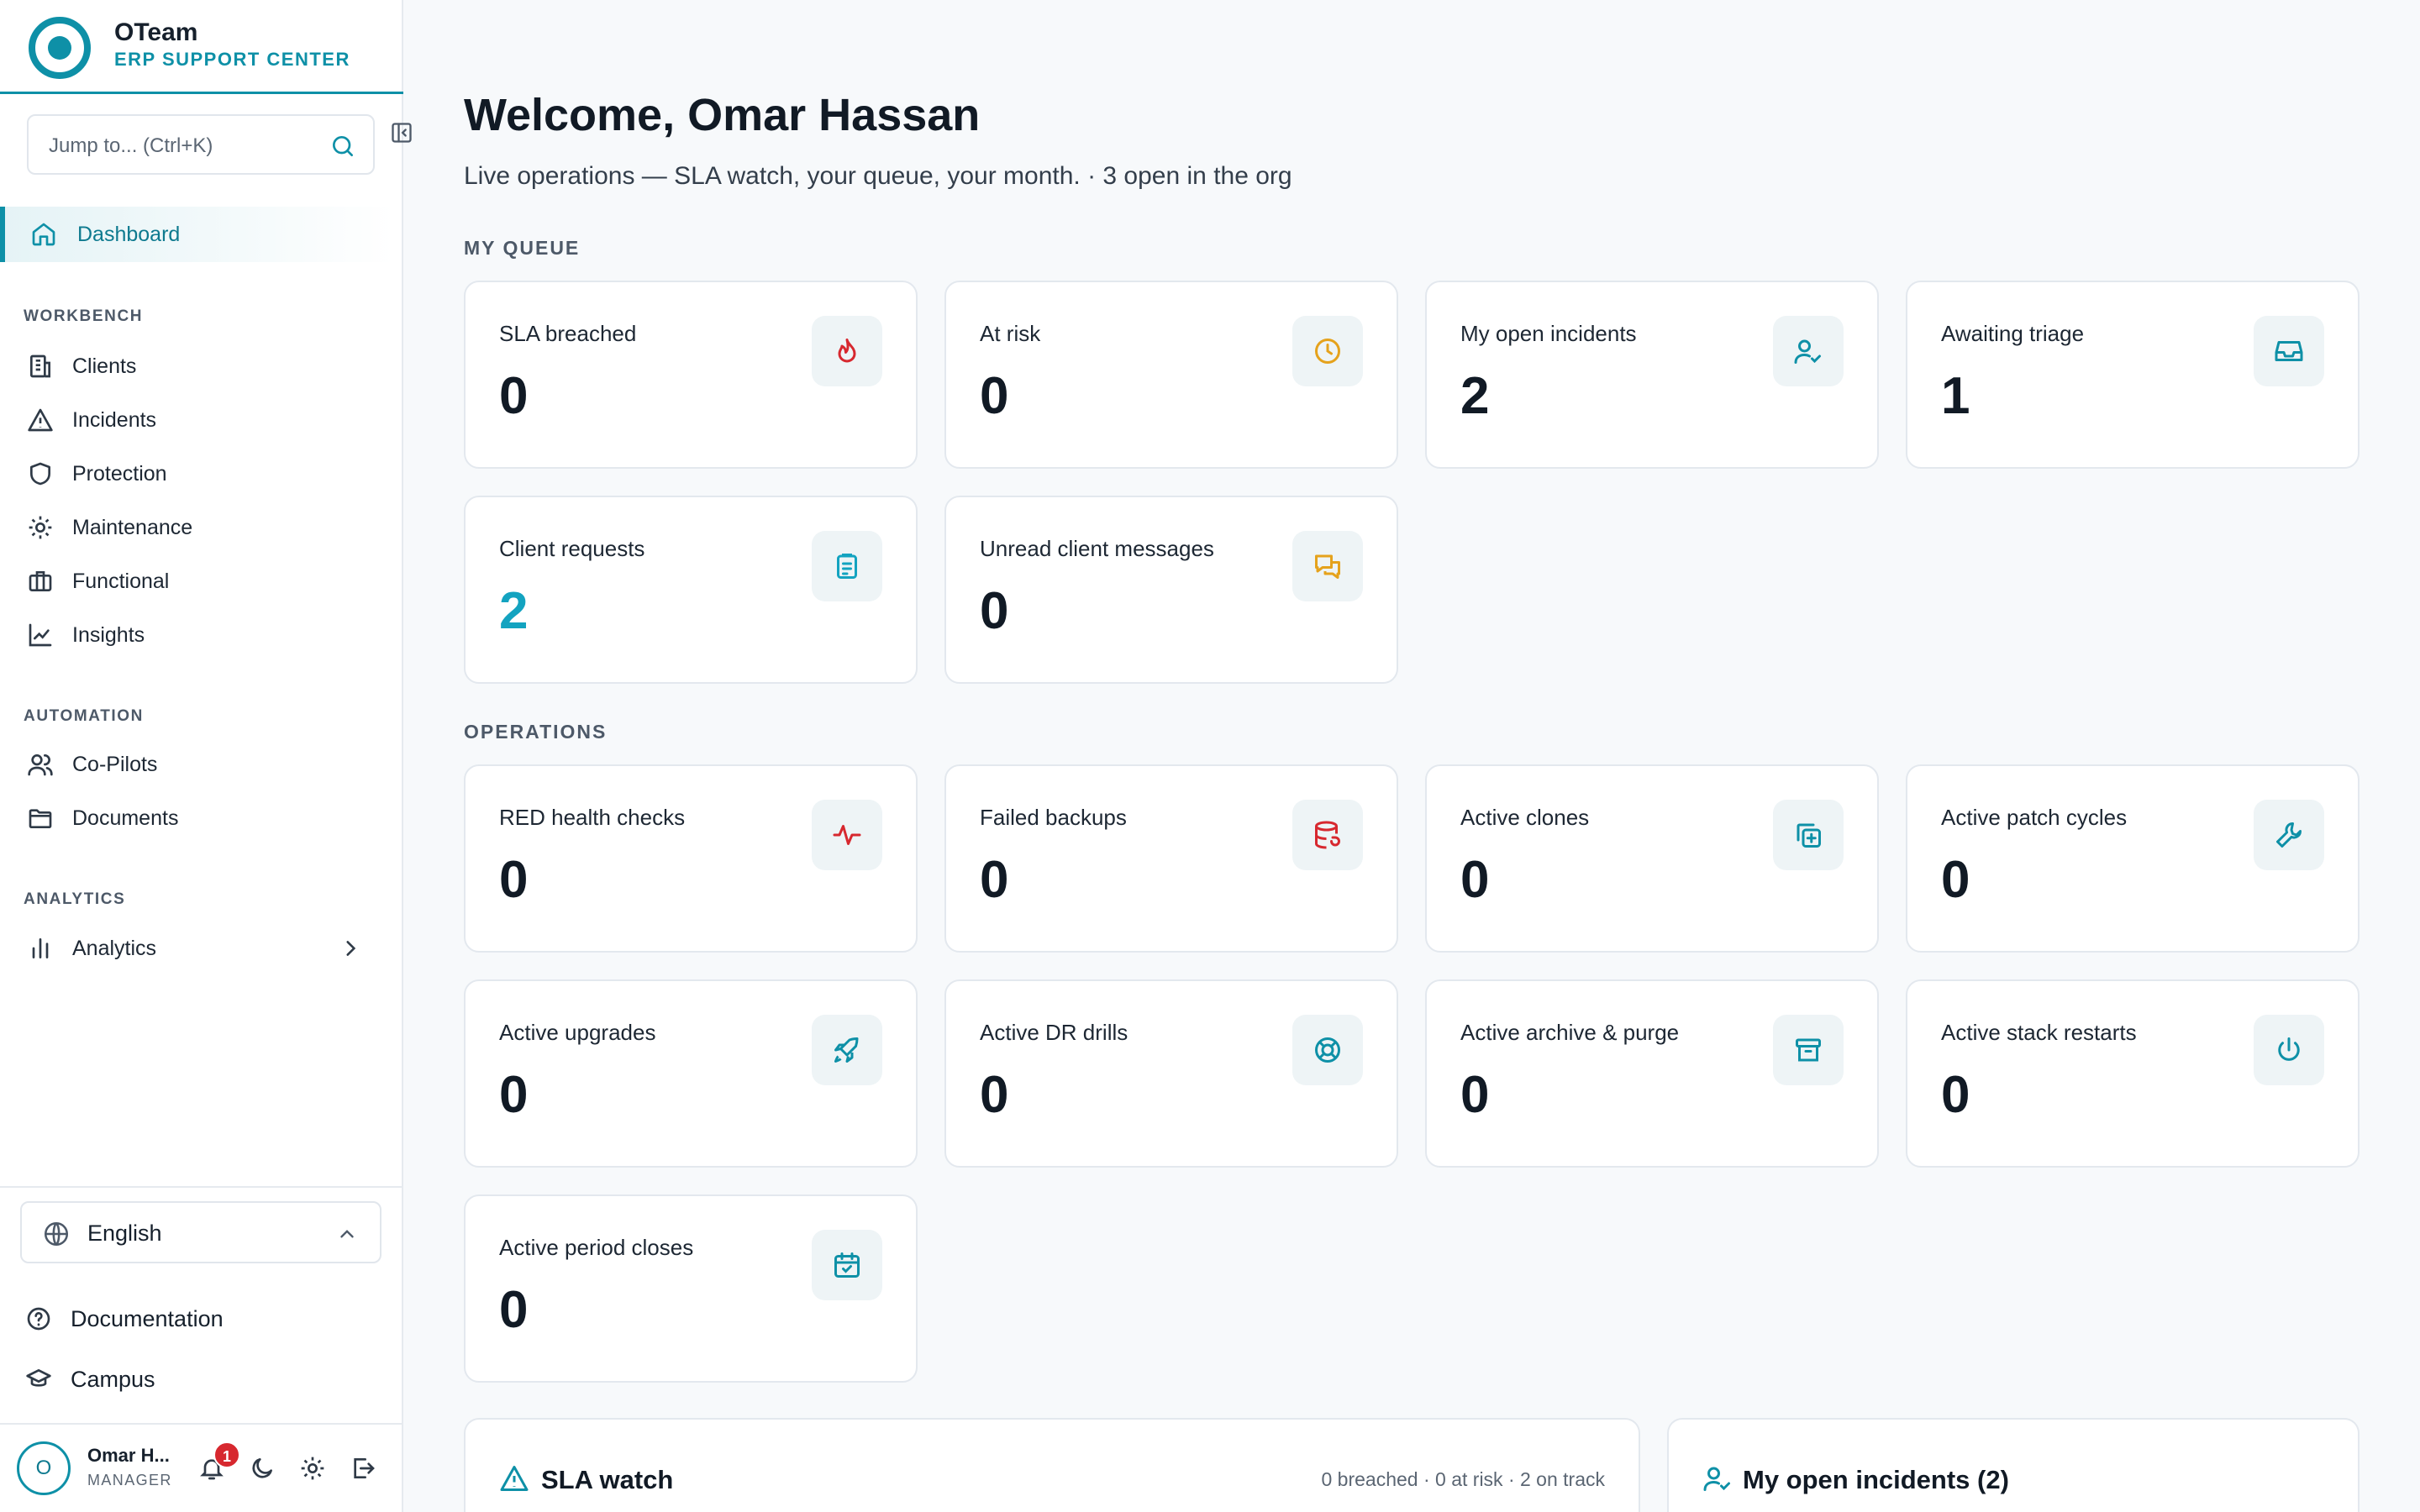  I want to click on card-title: RED health checks, so click(592, 817).